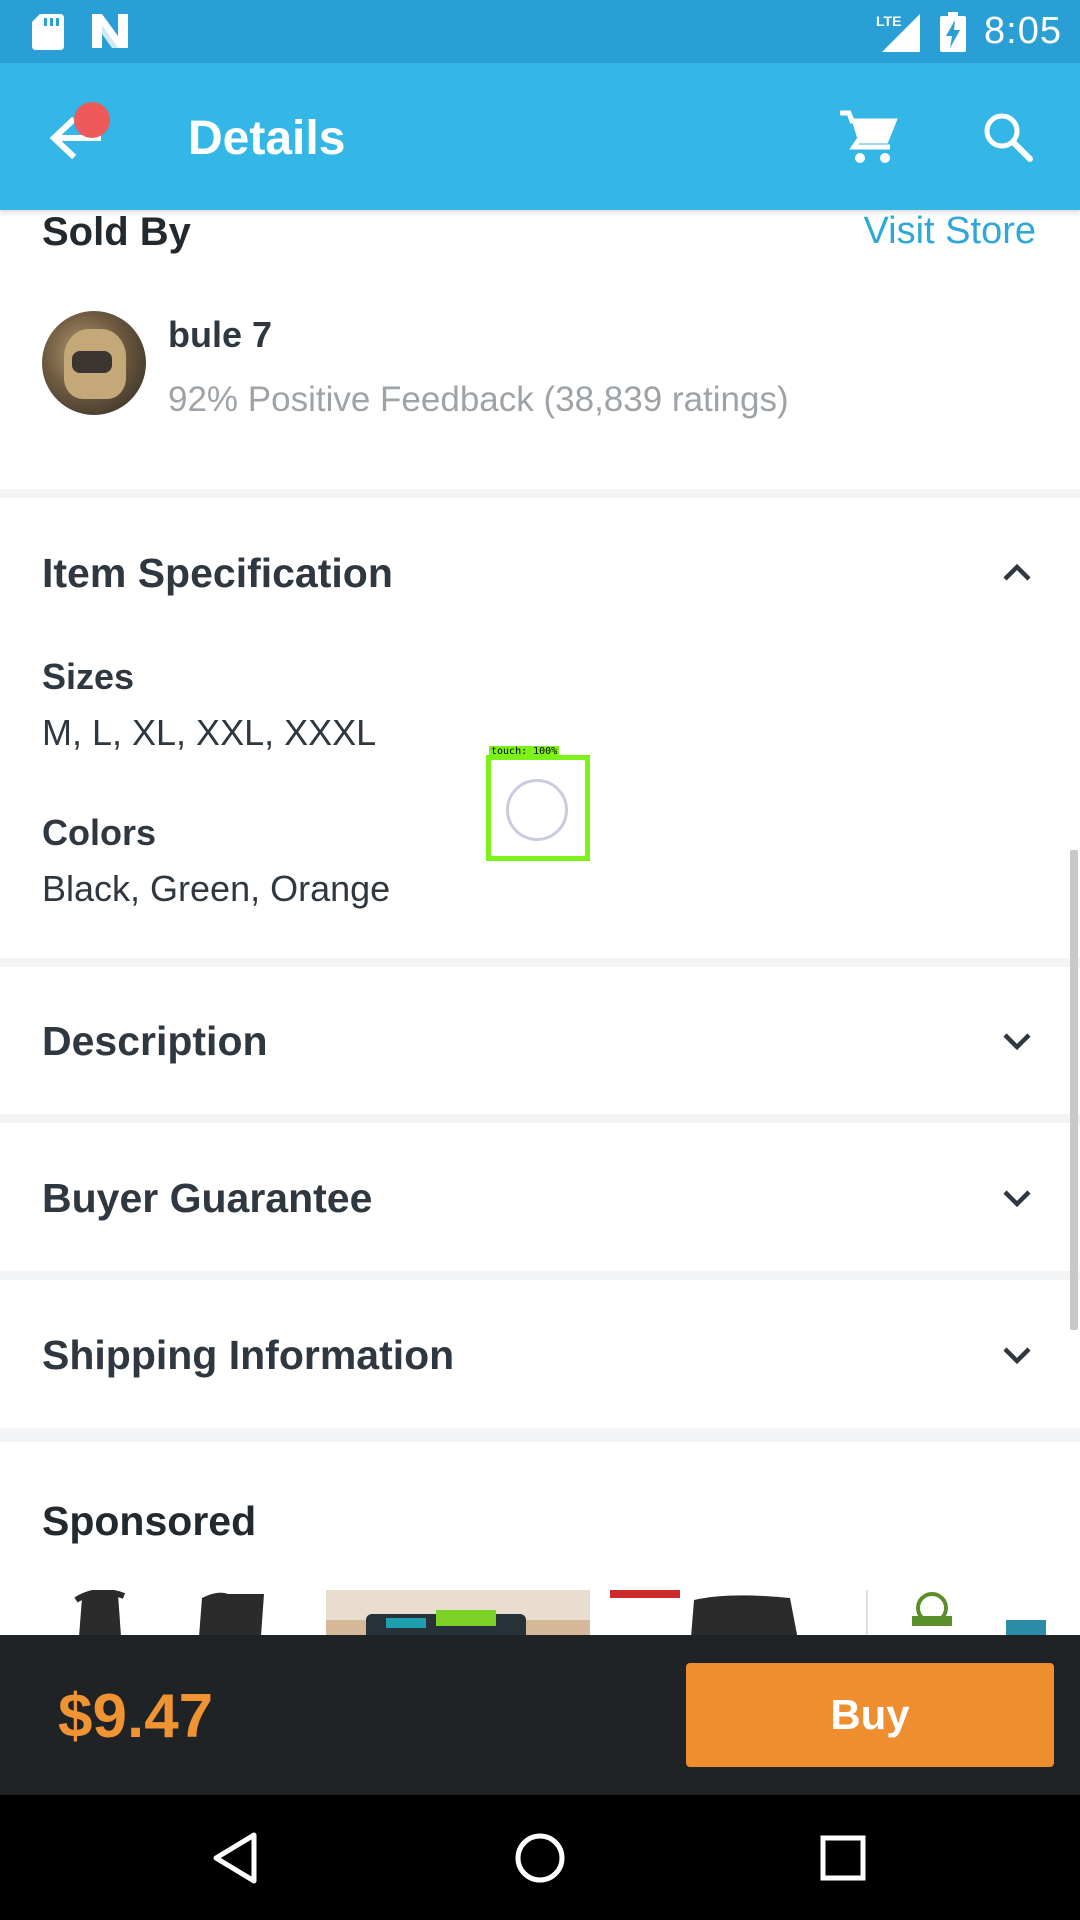 The width and height of the screenshot is (1080, 1920). I want to click on sponsored-title: Sponsored, so click(149, 1521).